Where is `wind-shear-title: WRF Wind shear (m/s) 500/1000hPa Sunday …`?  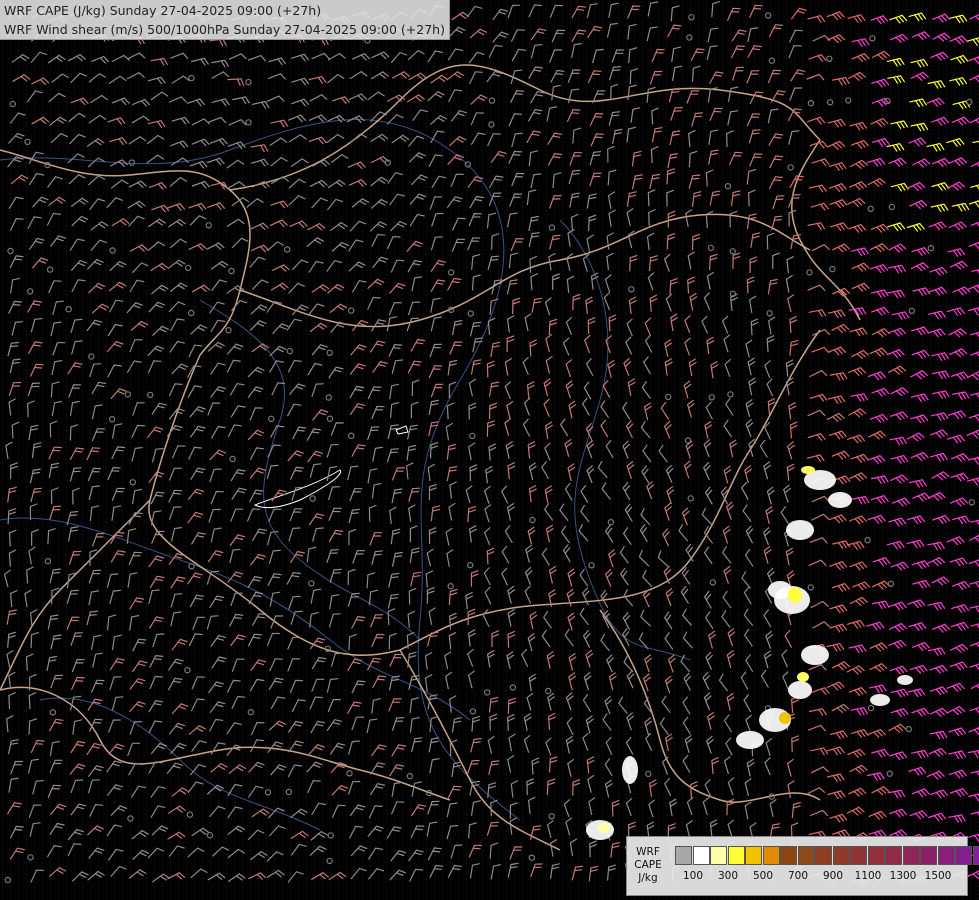 wind-shear-title: WRF Wind shear (m/s) 500/1000hPa Sunday … is located at coordinates (224, 29).